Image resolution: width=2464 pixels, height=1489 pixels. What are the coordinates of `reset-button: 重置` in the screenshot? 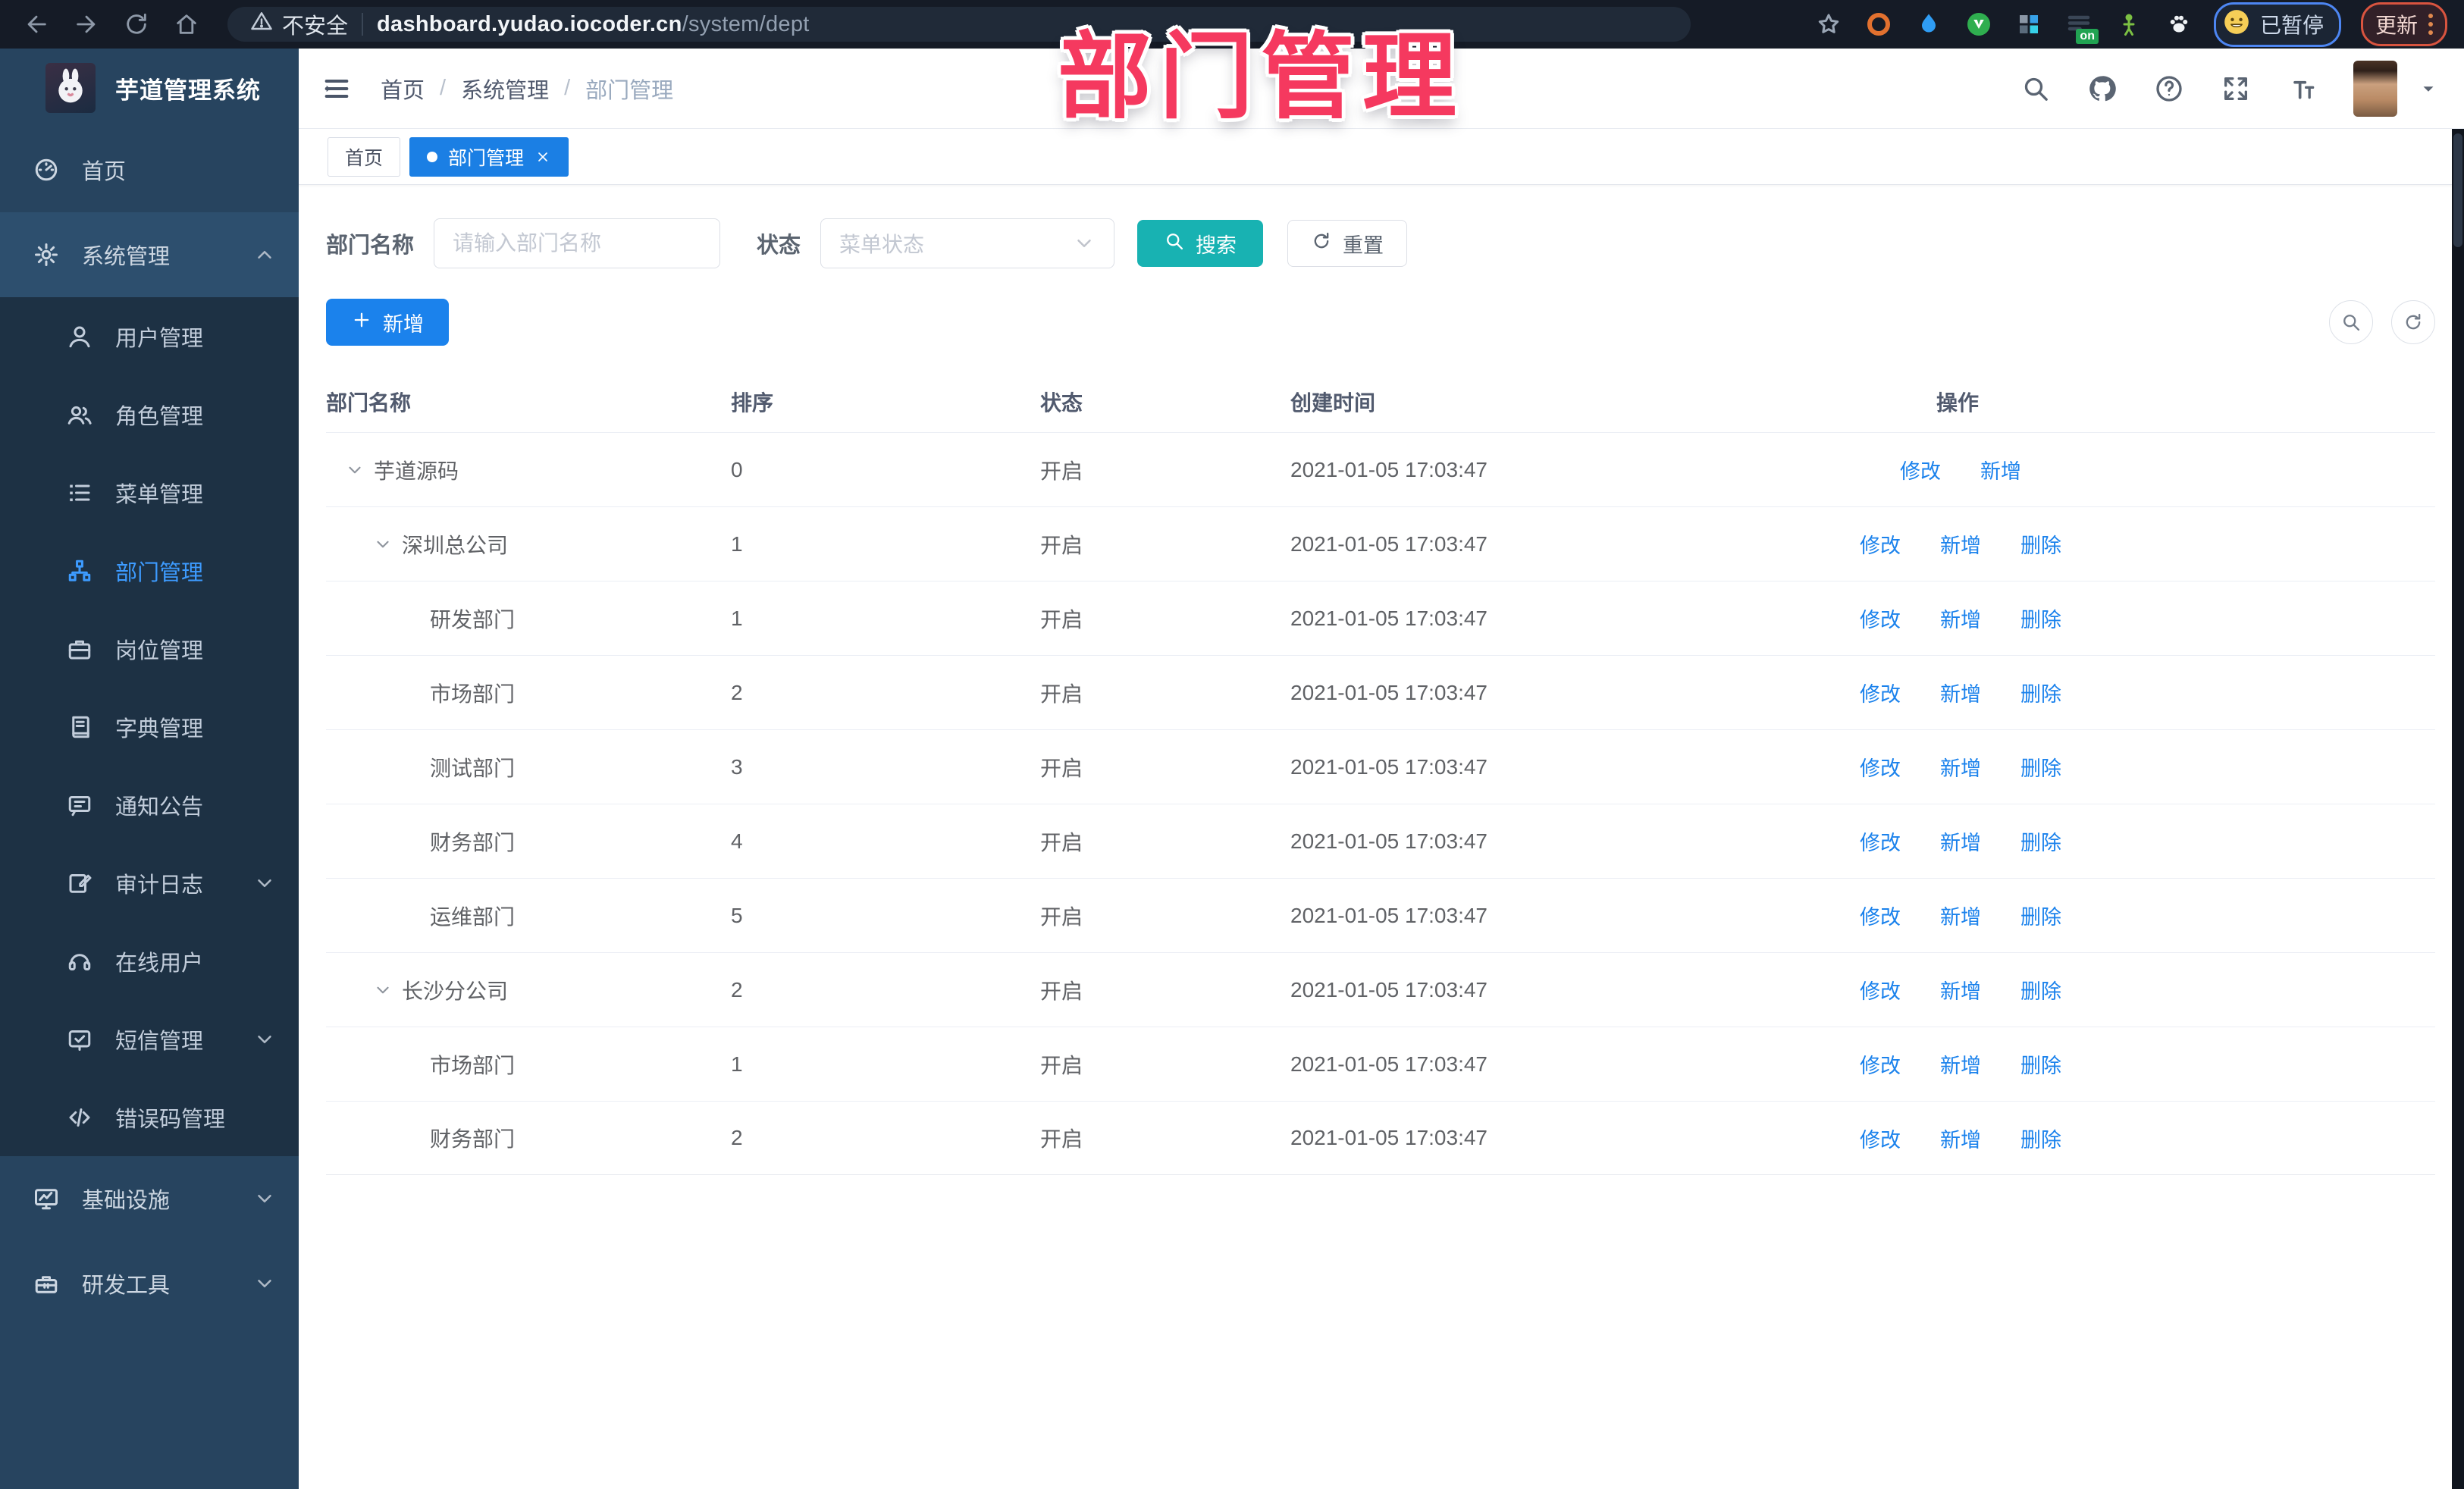 It's located at (1347, 243).